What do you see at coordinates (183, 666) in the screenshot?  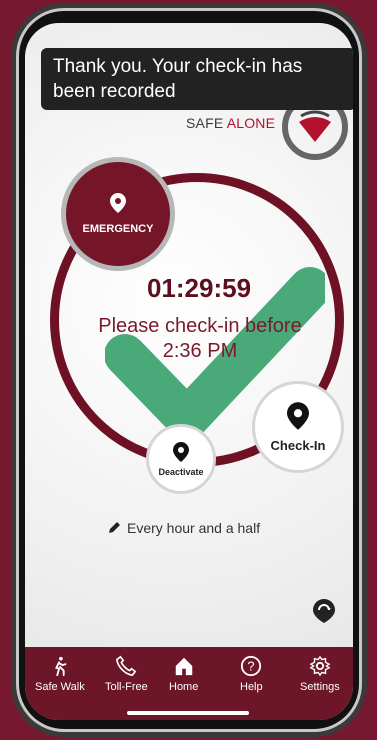 I see `home-icon` at bounding box center [183, 666].